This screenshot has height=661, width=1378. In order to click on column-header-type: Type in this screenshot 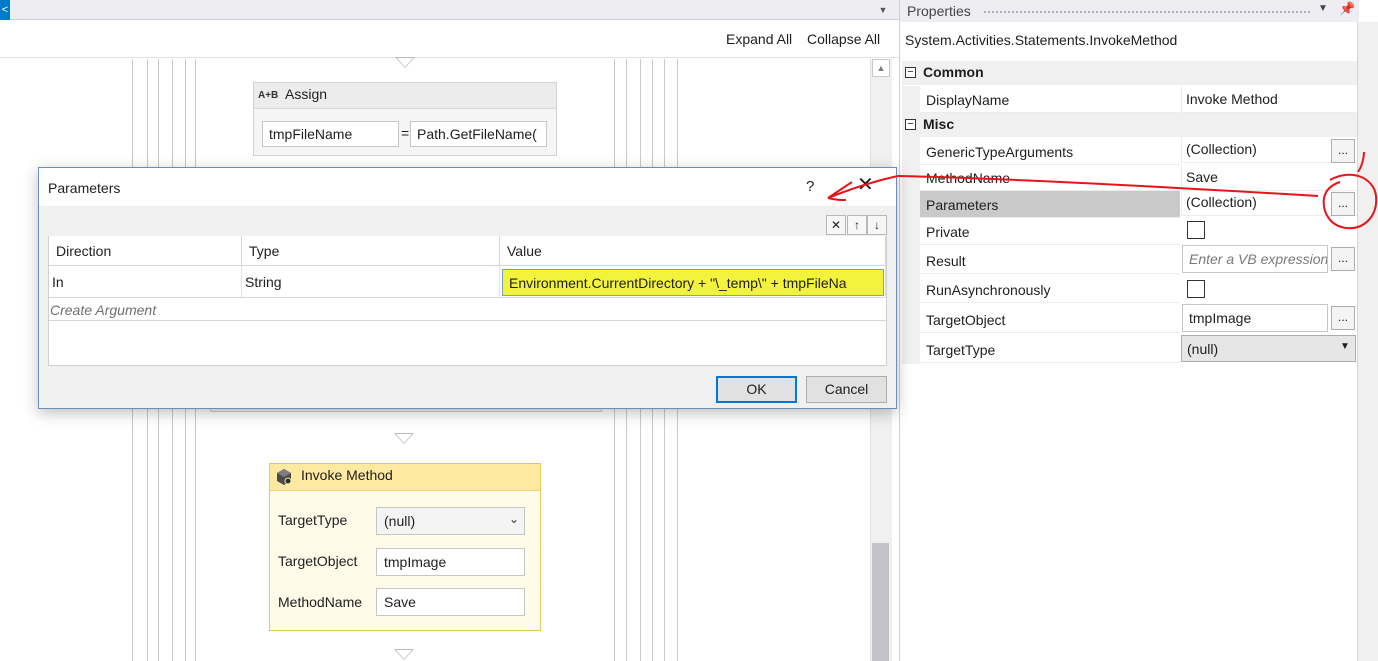, I will do `click(371, 251)`.